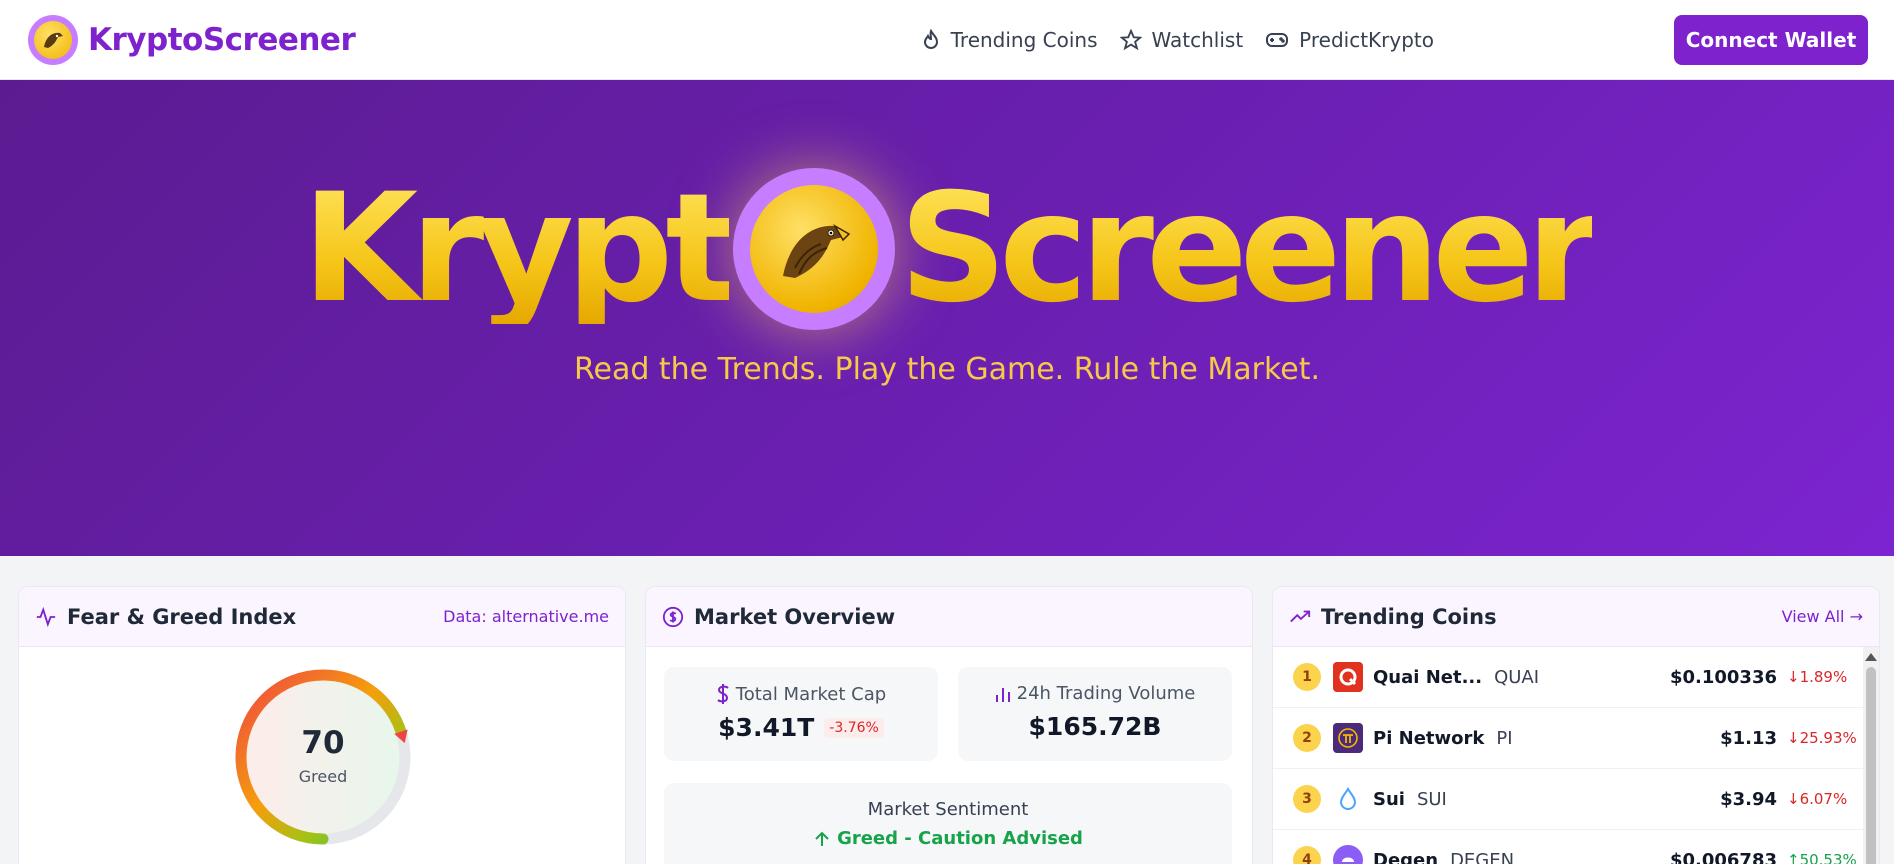 The width and height of the screenshot is (1894, 864). What do you see at coordinates (322, 617) in the screenshot?
I see `fear-greed-header: Fear & Greed Index Data: alternative.me` at bounding box center [322, 617].